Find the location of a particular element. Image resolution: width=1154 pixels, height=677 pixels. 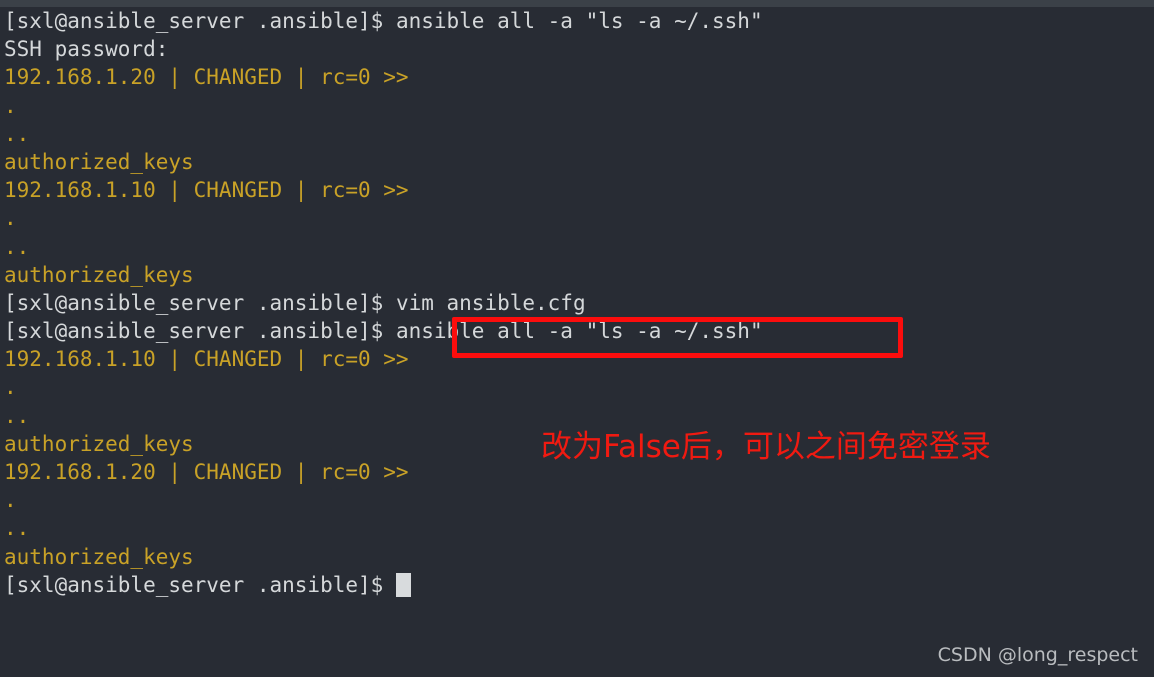

shell-command-highlighted: ansible all -a "ls -a ~/.ssh" is located at coordinates (579, 331).